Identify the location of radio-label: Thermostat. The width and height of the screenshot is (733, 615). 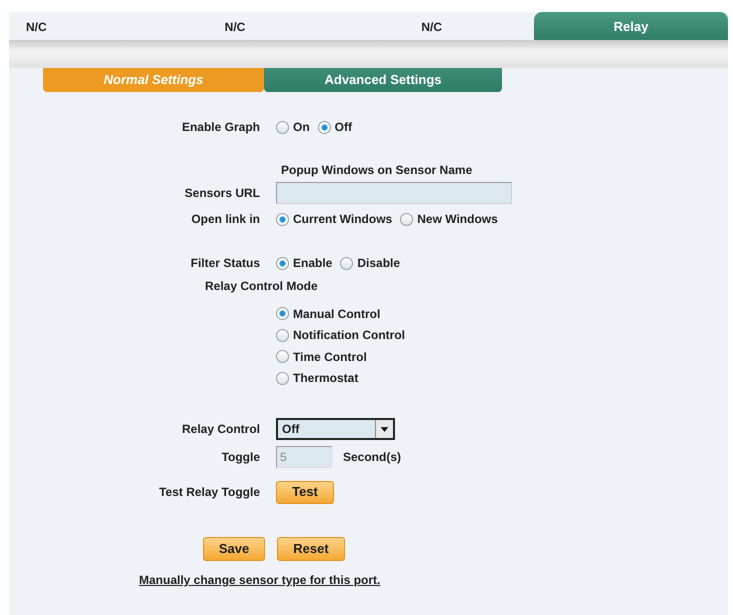
(325, 379).